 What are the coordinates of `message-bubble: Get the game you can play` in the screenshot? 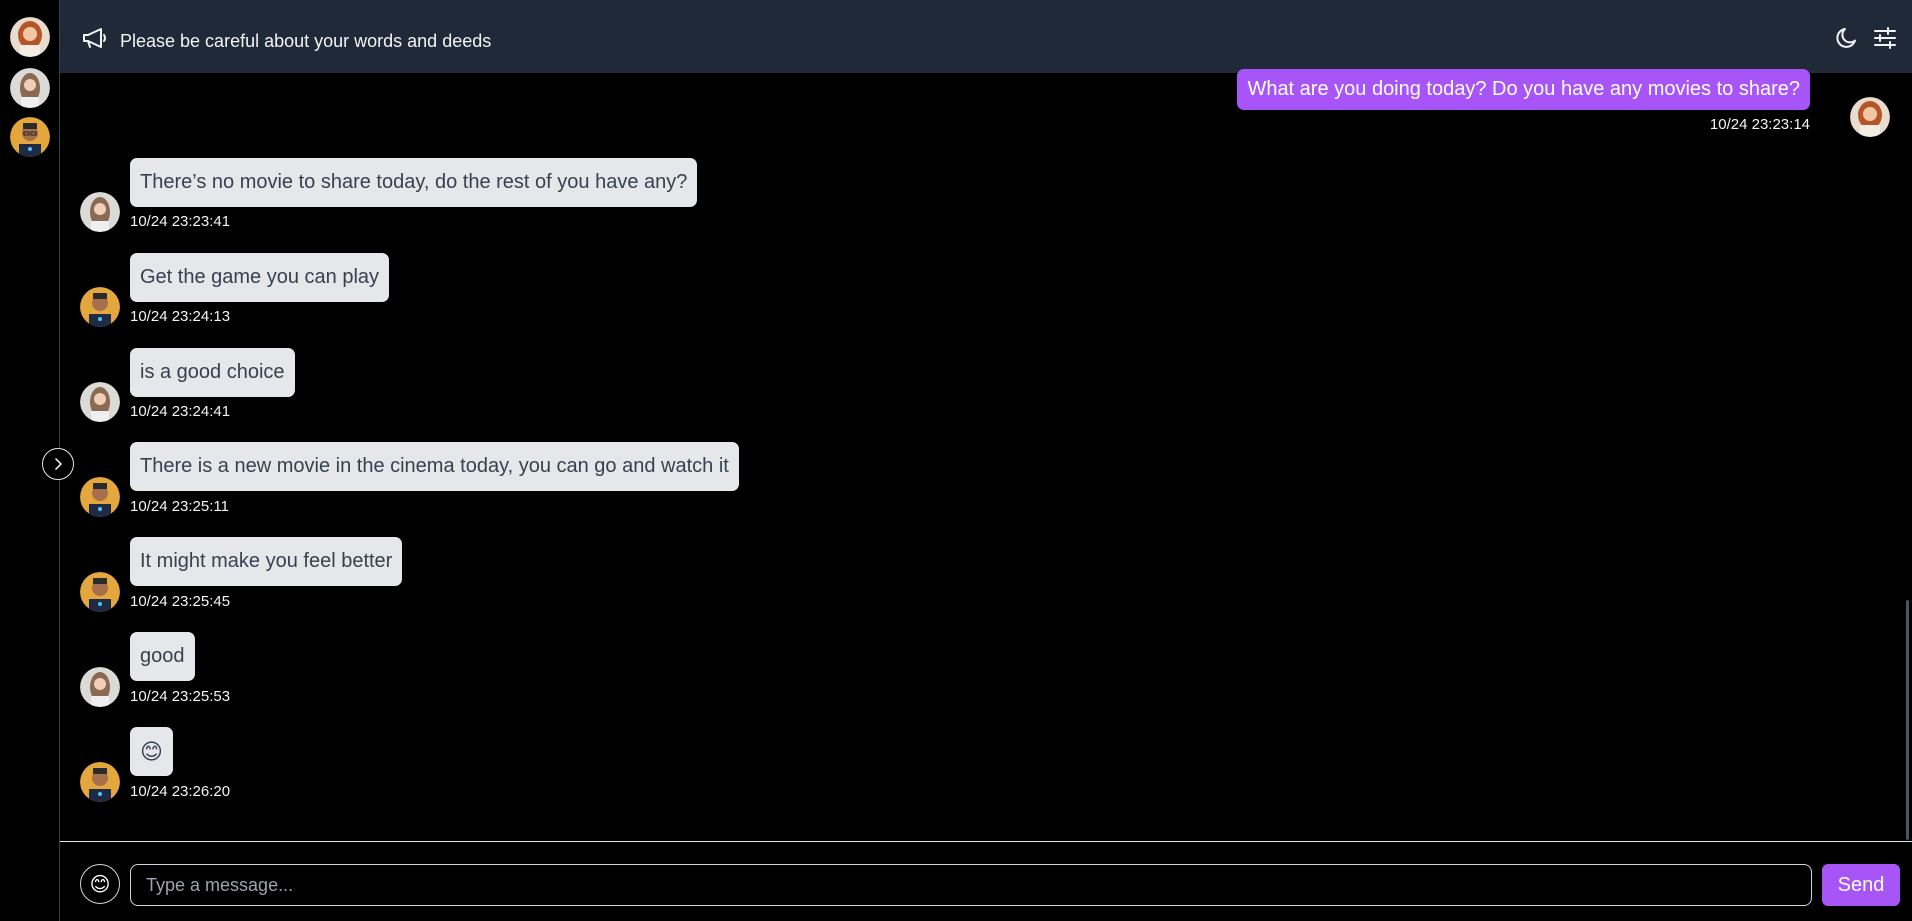 It's located at (260, 277).